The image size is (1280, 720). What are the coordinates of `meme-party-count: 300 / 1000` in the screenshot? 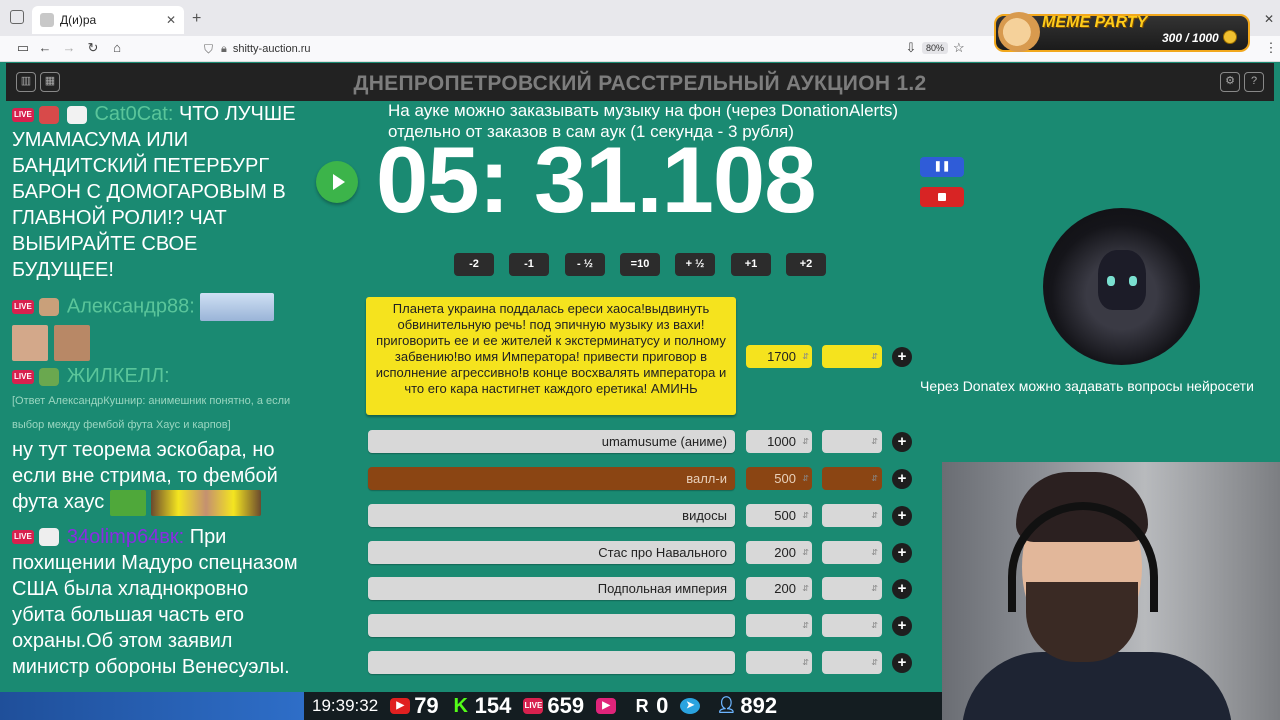 It's located at (1190, 38).